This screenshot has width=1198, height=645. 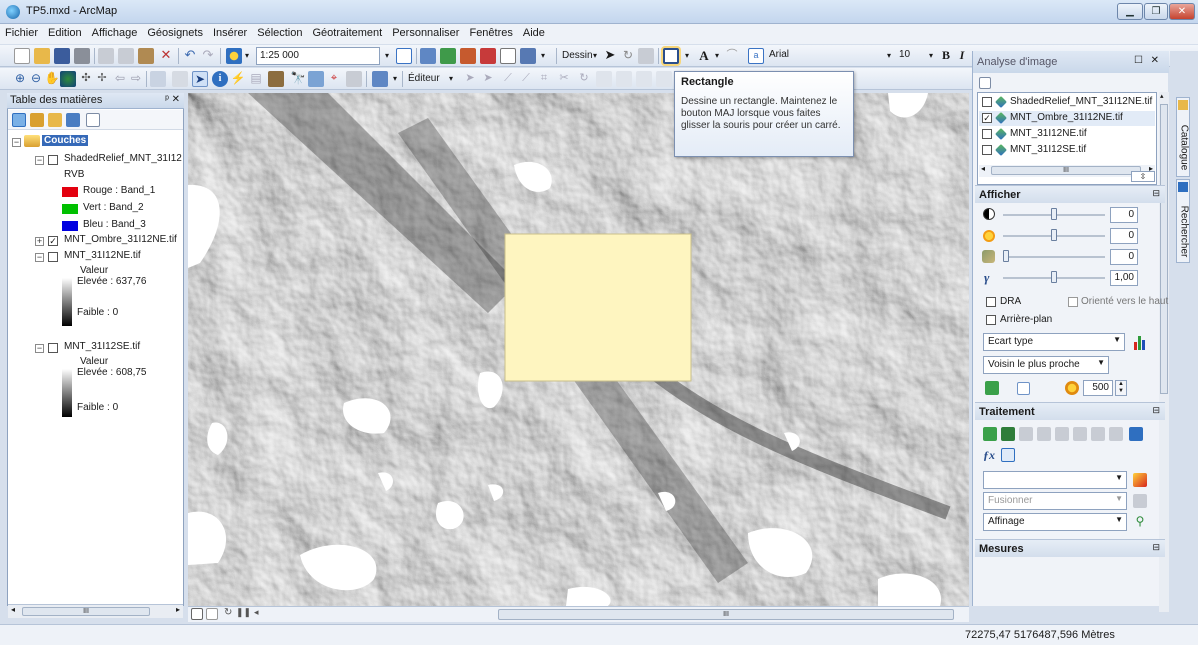 What do you see at coordinates (39, 257) in the screenshot?
I see `layer-mnt-ne-collapse-icon: −` at bounding box center [39, 257].